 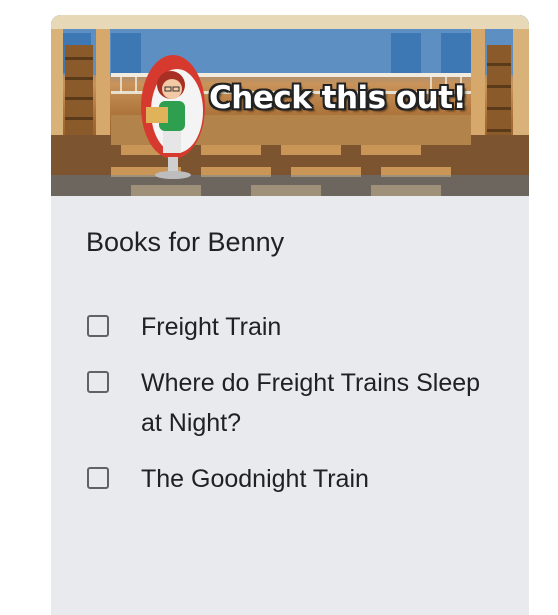 I want to click on checklist-item-label: Freight Train, so click(x=211, y=327).